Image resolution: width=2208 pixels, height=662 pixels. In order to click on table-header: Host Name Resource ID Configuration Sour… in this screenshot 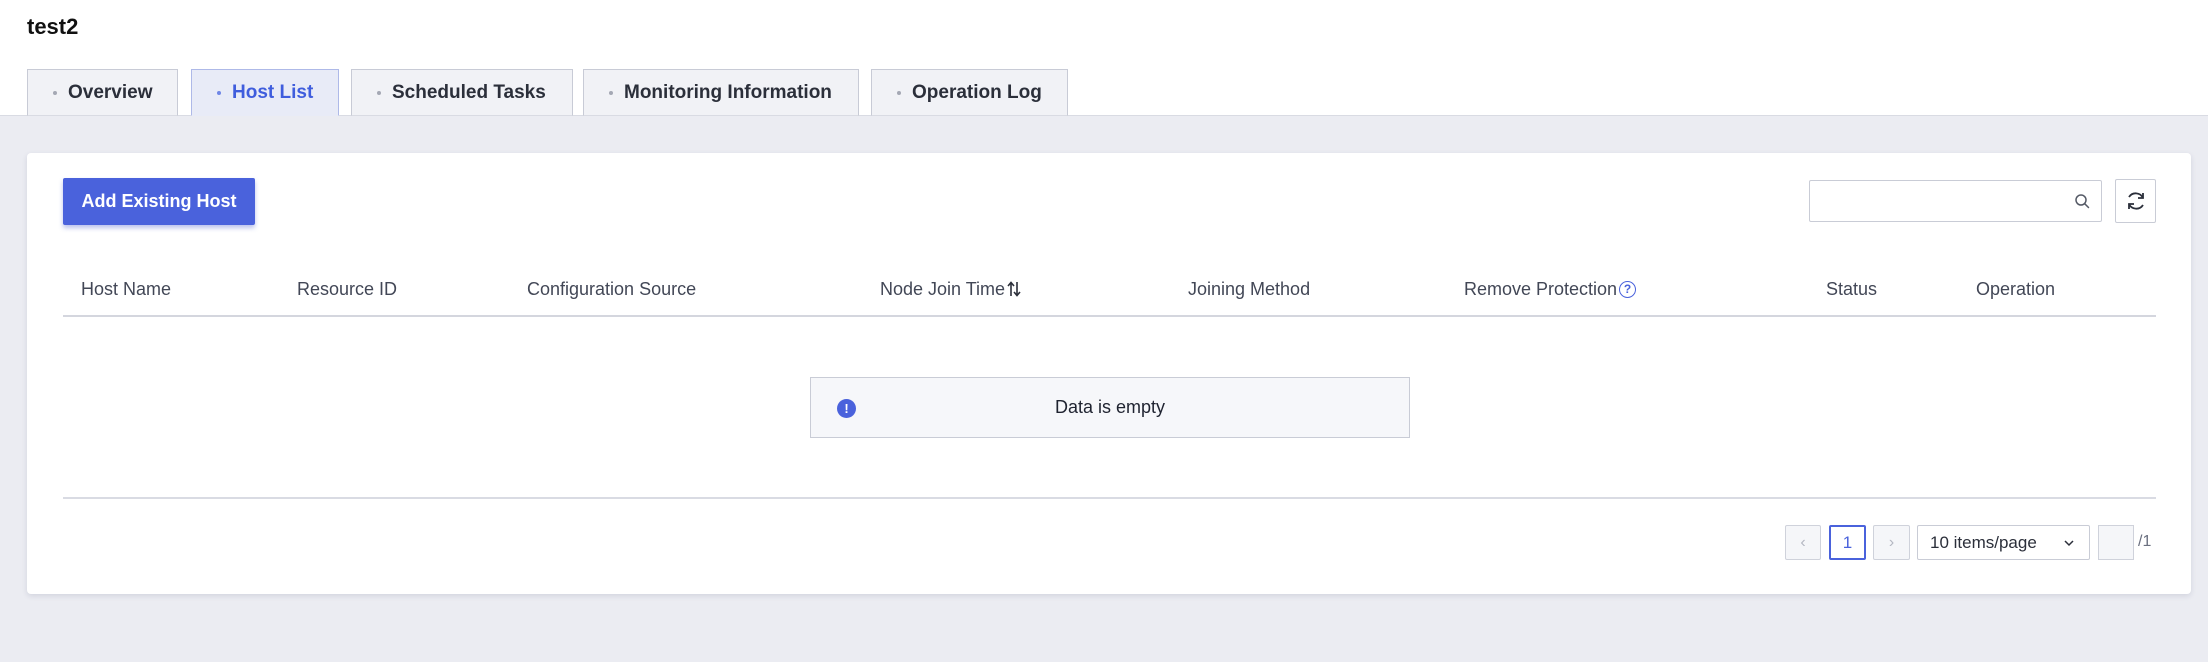, I will do `click(1109, 289)`.